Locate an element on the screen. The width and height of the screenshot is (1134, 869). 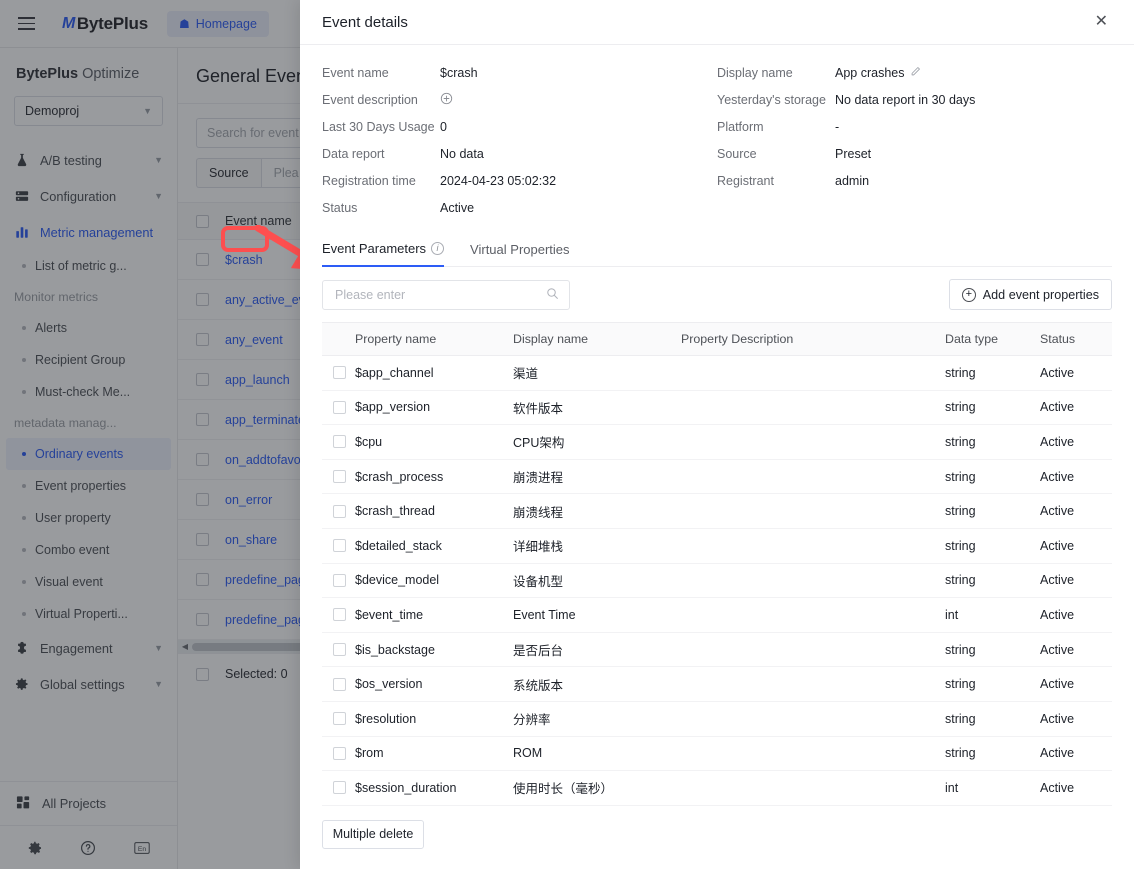
table-row: $event_time Event Time int Active is located at coordinates (717, 615).